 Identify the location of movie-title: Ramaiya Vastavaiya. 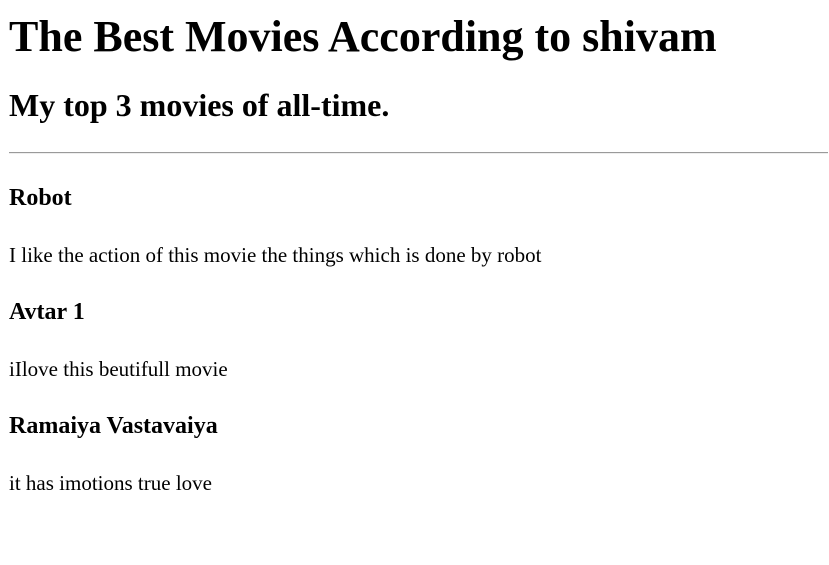
(113, 426).